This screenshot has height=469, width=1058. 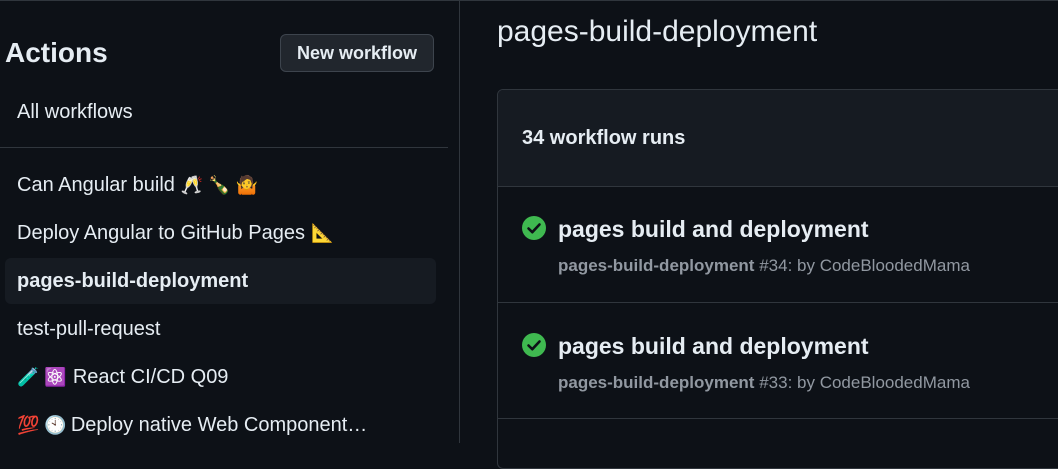 What do you see at coordinates (864, 265) in the screenshot?
I see `run-details: #34: by CodeBloodedMama` at bounding box center [864, 265].